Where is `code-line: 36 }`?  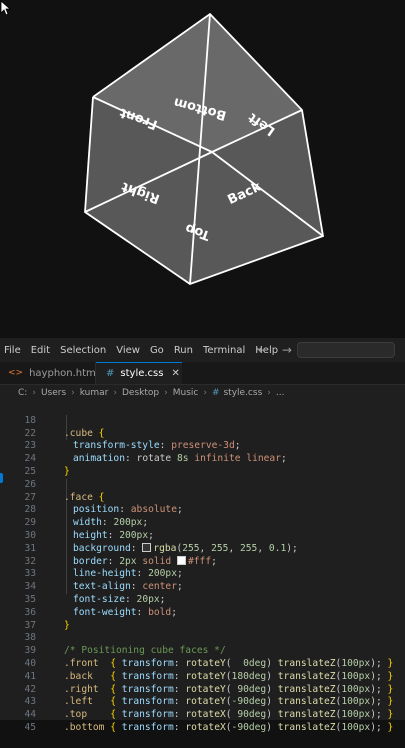
code-line: 36 } is located at coordinates (202, 612).